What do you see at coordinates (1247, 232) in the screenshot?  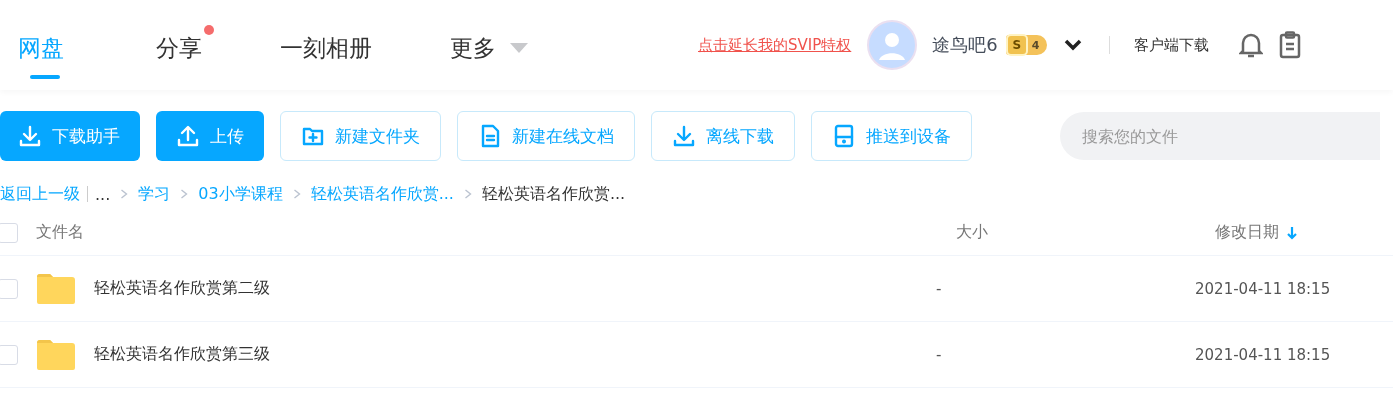 I see `column-header: 修改日期` at bounding box center [1247, 232].